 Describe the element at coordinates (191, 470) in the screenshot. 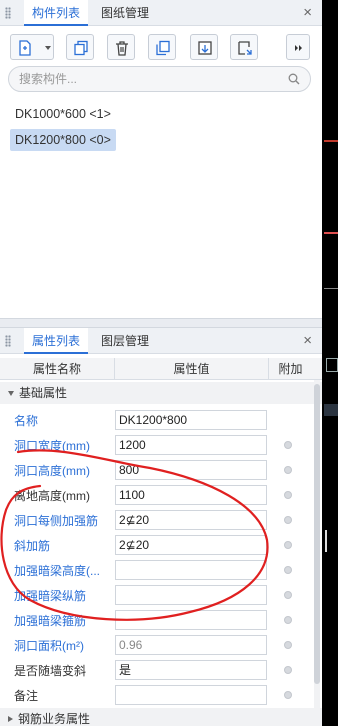

I see `property-value-field: 800` at that location.